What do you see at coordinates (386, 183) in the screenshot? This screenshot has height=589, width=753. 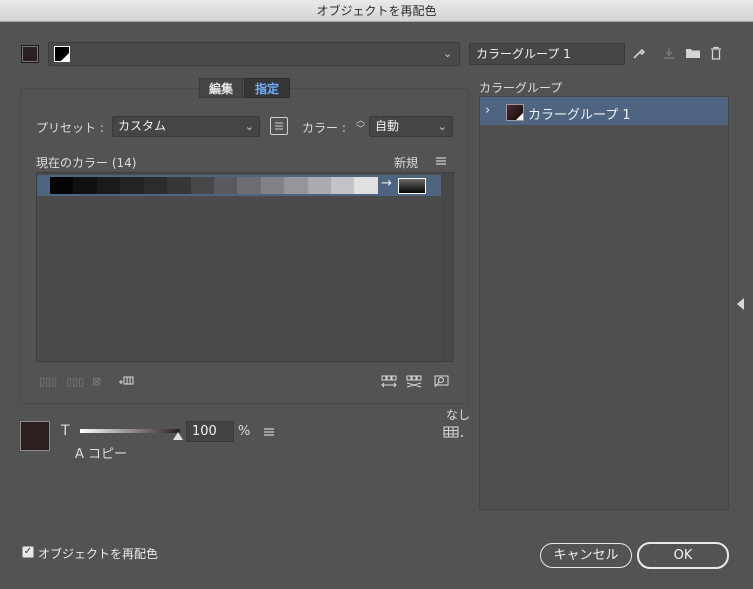 I see `assign-arrow-icon: →` at bounding box center [386, 183].